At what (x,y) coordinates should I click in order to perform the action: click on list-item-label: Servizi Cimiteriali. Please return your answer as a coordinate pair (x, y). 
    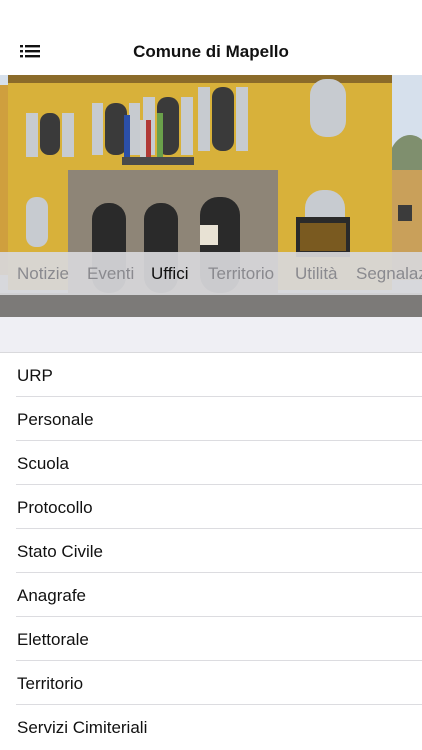
    Looking at the image, I should click on (82, 727).